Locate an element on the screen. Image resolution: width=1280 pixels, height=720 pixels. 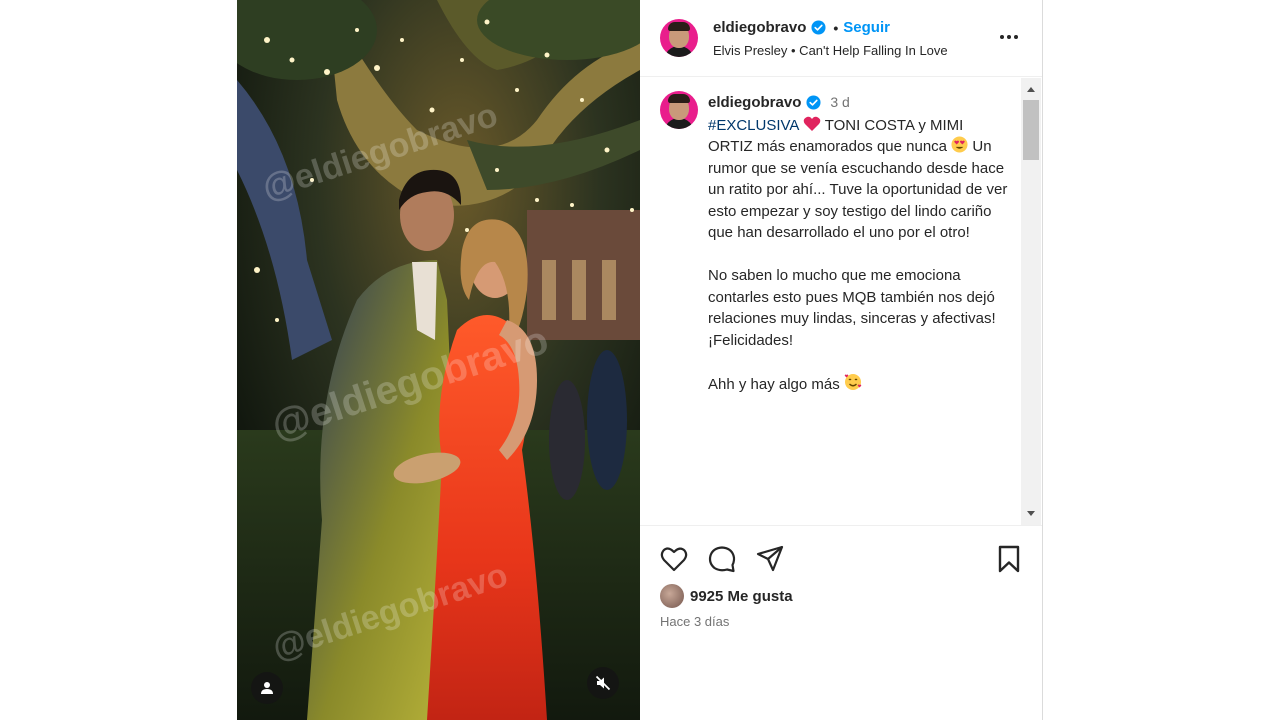
heart-eyes-emoji-icon is located at coordinates (959, 144).